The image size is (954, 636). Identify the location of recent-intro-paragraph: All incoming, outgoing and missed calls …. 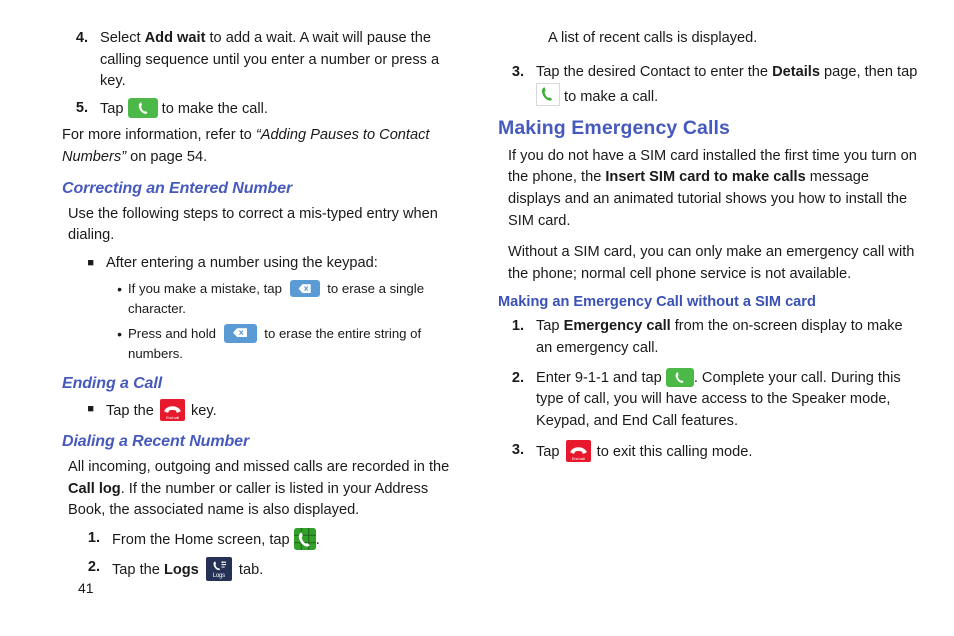
(265, 489).